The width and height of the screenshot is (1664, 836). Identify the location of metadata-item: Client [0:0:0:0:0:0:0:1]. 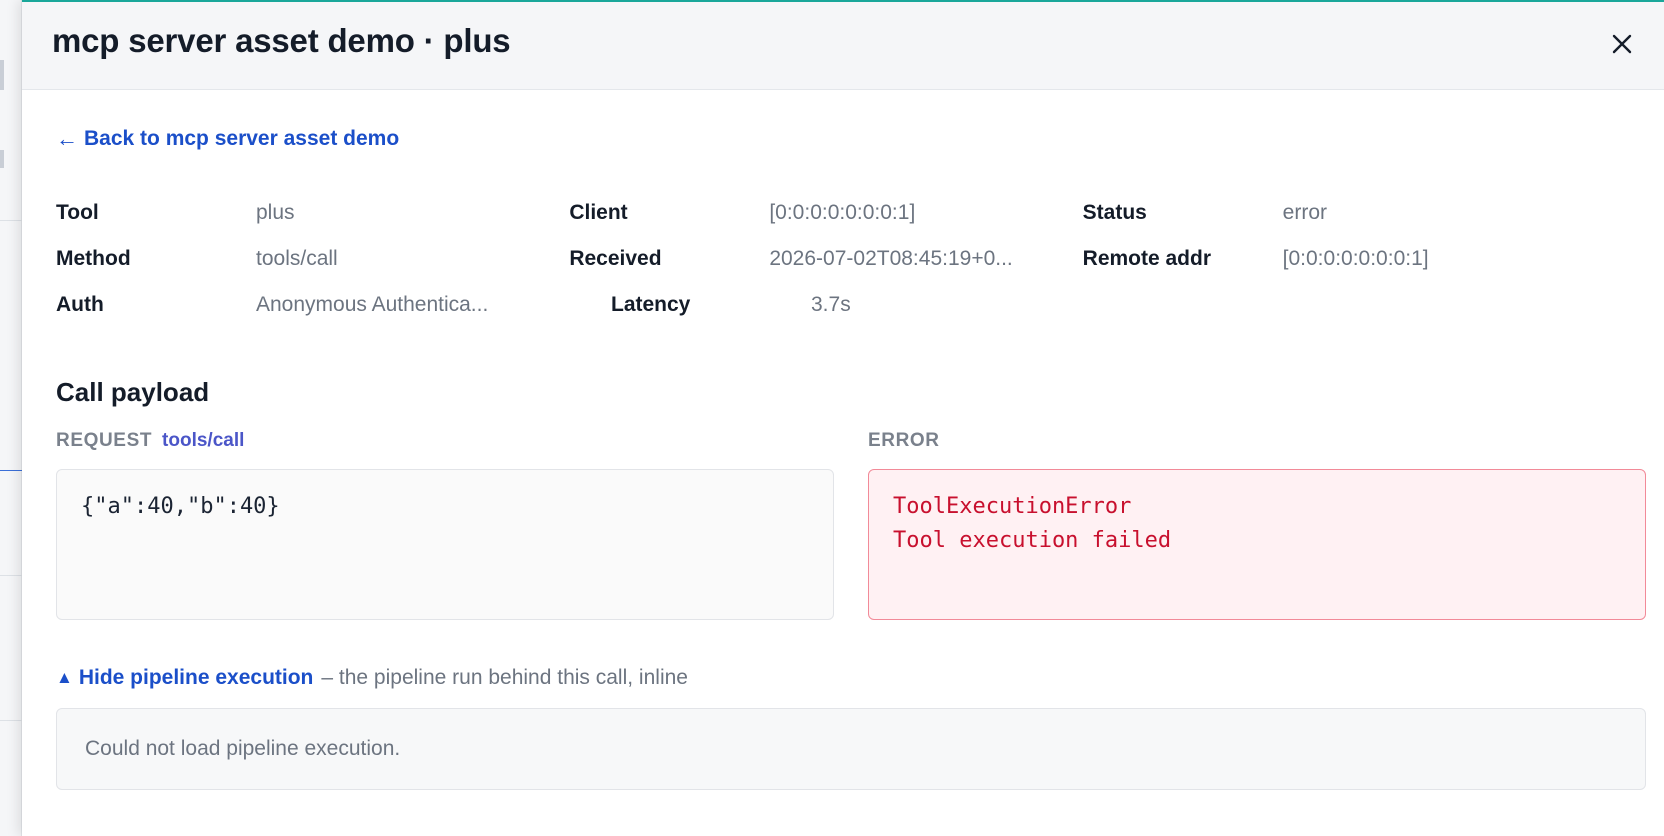
(825, 213).